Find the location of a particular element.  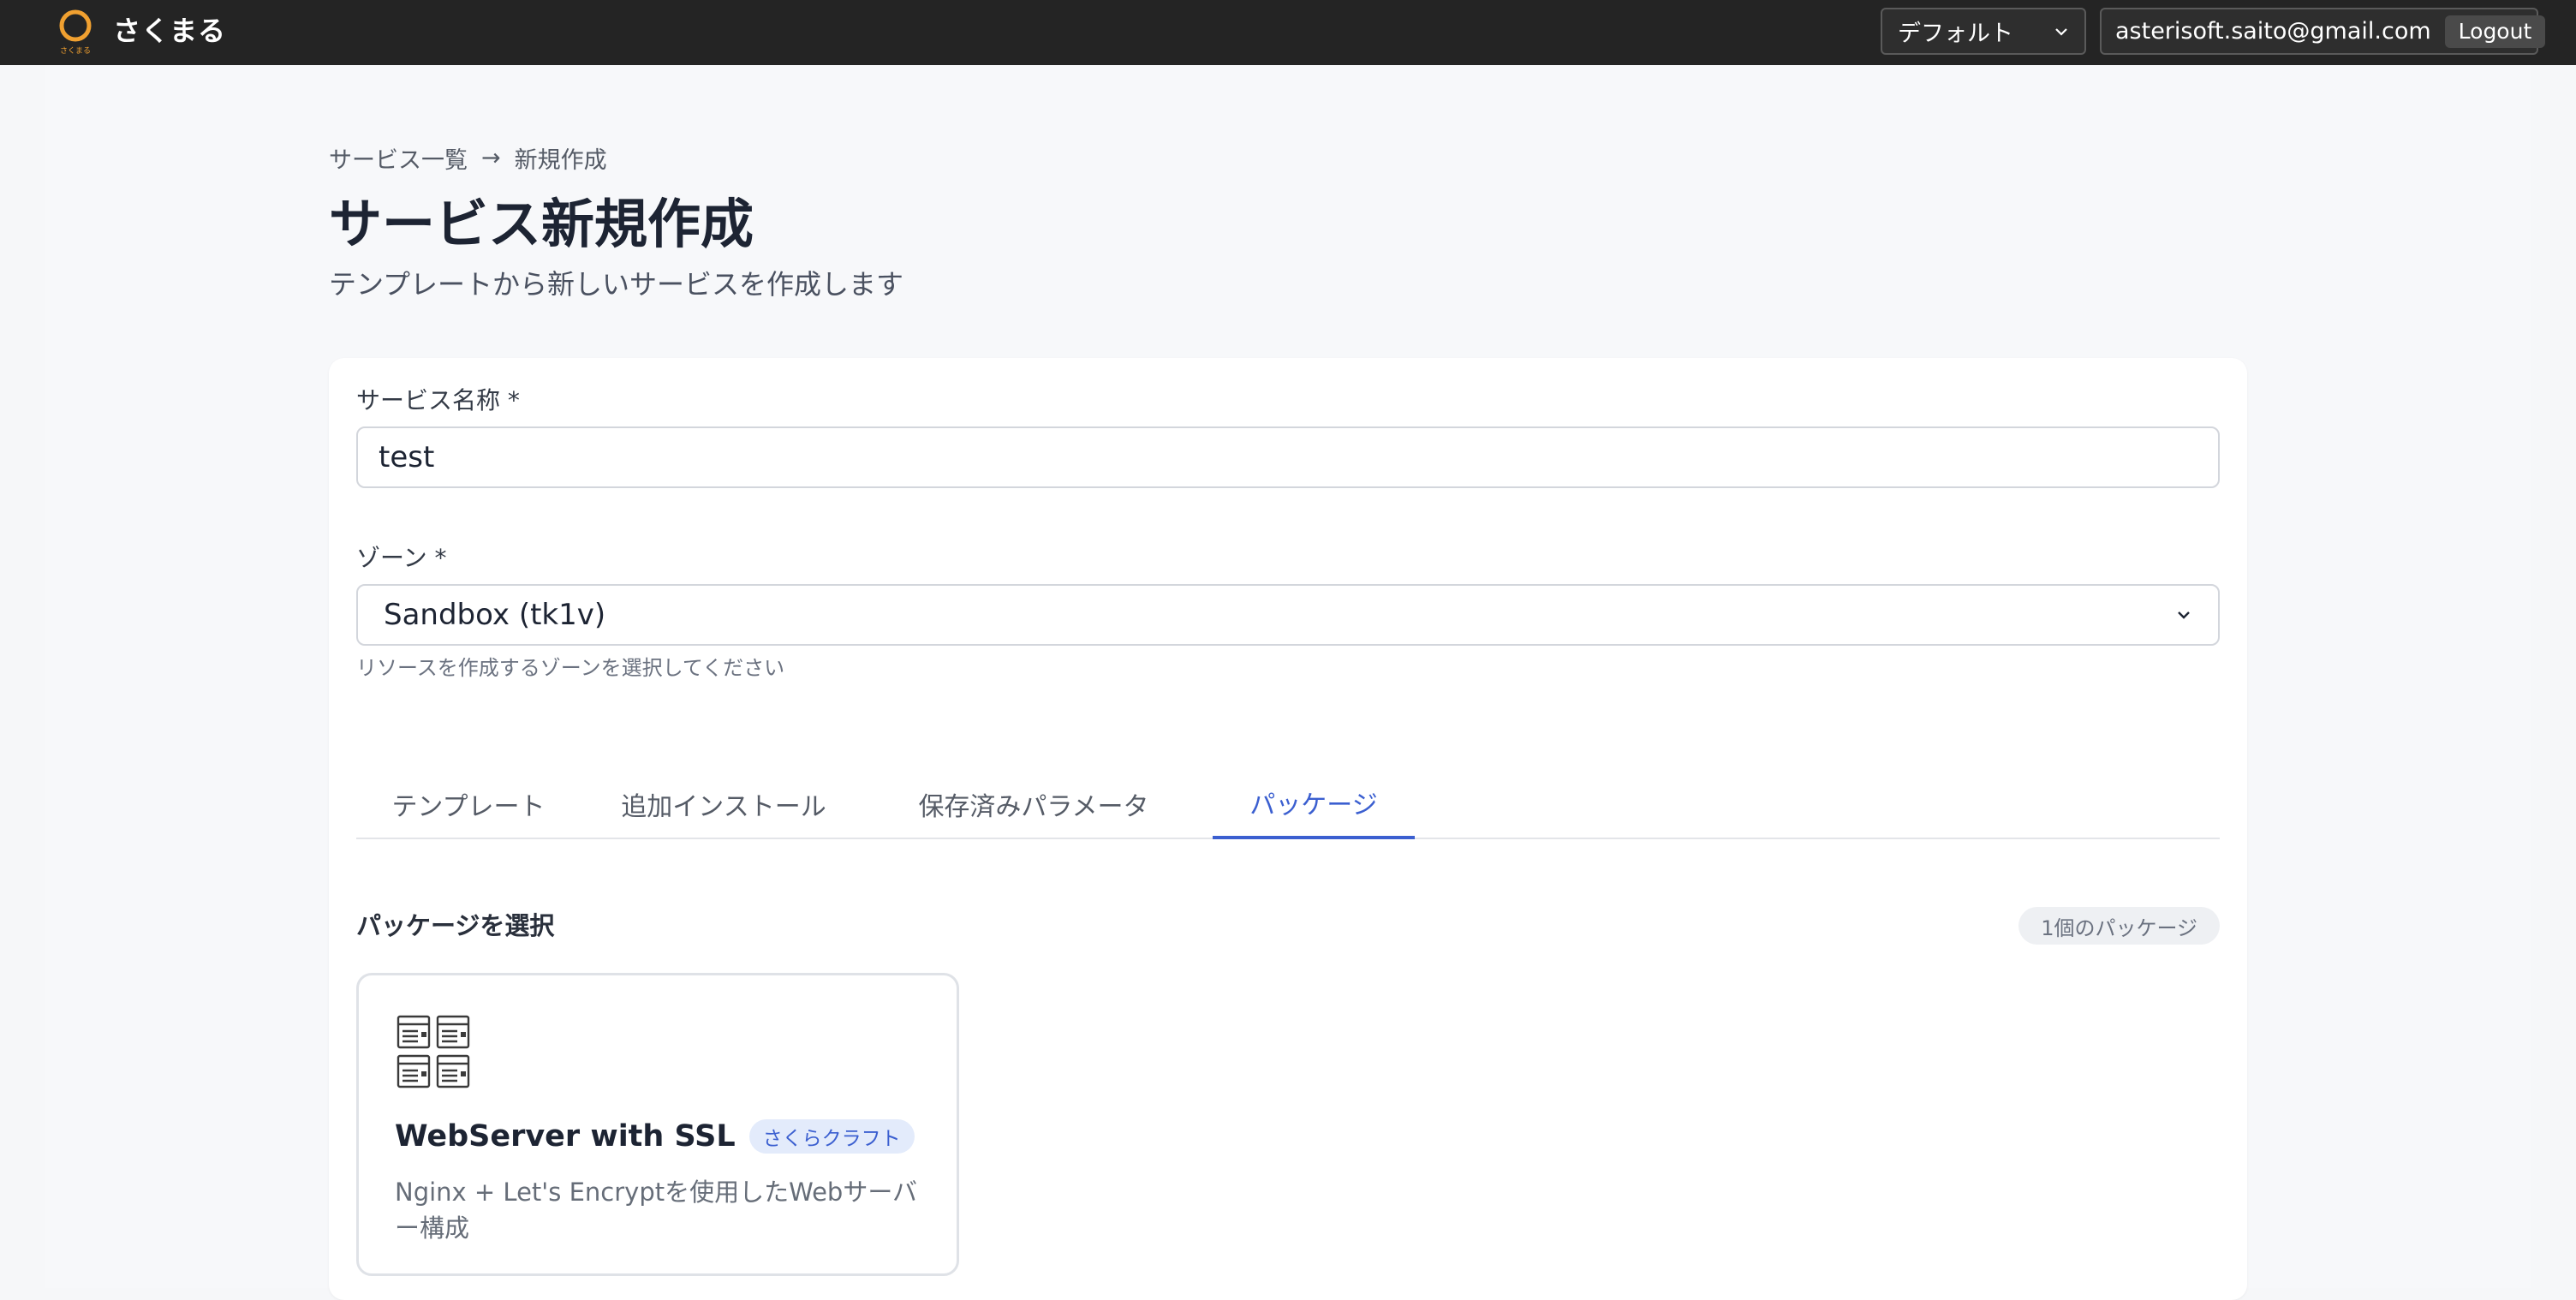

tab-saved-parameters: 保存済みパラメータ is located at coordinates (1033, 804).